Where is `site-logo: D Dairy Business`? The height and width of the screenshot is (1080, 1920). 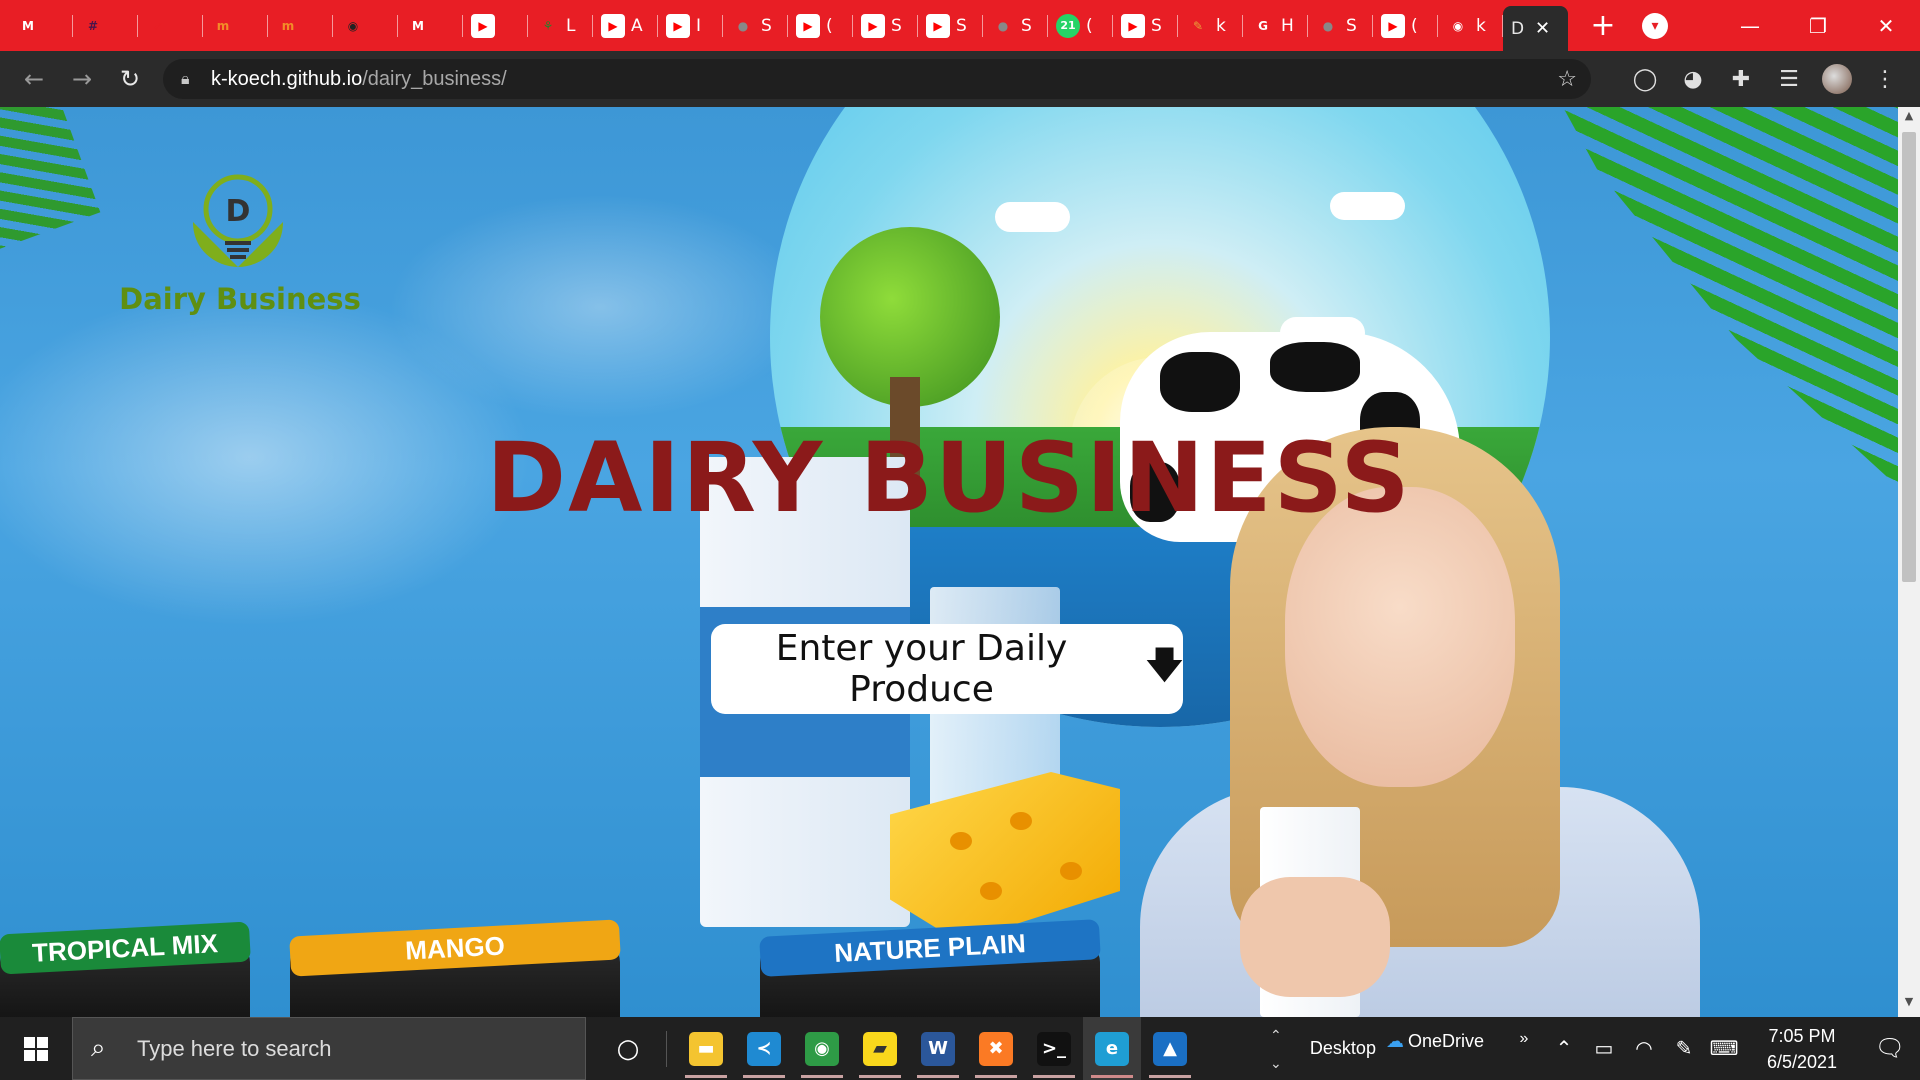
site-logo: D Dairy Business is located at coordinates (240, 242).